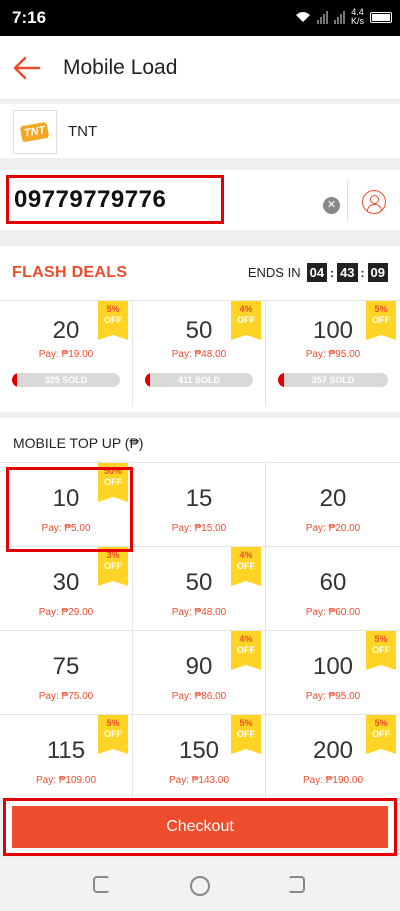  Describe the element at coordinates (333, 612) in the screenshot. I see `pay-price: Pay: ₱60.00` at that location.